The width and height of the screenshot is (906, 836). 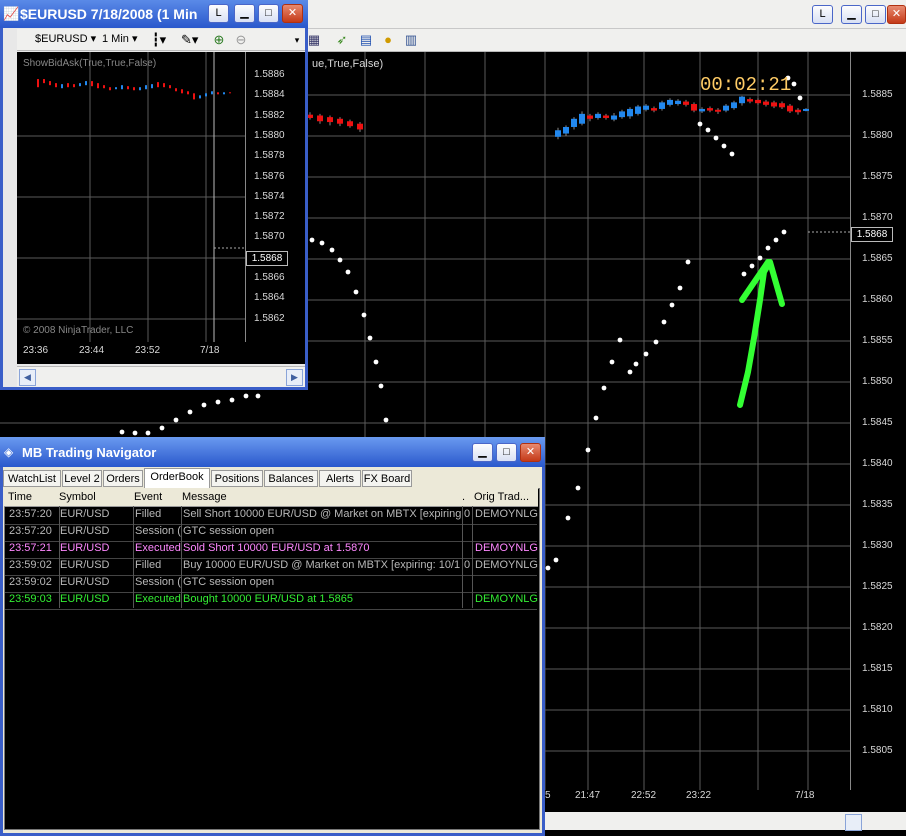 What do you see at coordinates (65, 38) in the screenshot?
I see `instrument-selector: $EURUSD ▾` at bounding box center [65, 38].